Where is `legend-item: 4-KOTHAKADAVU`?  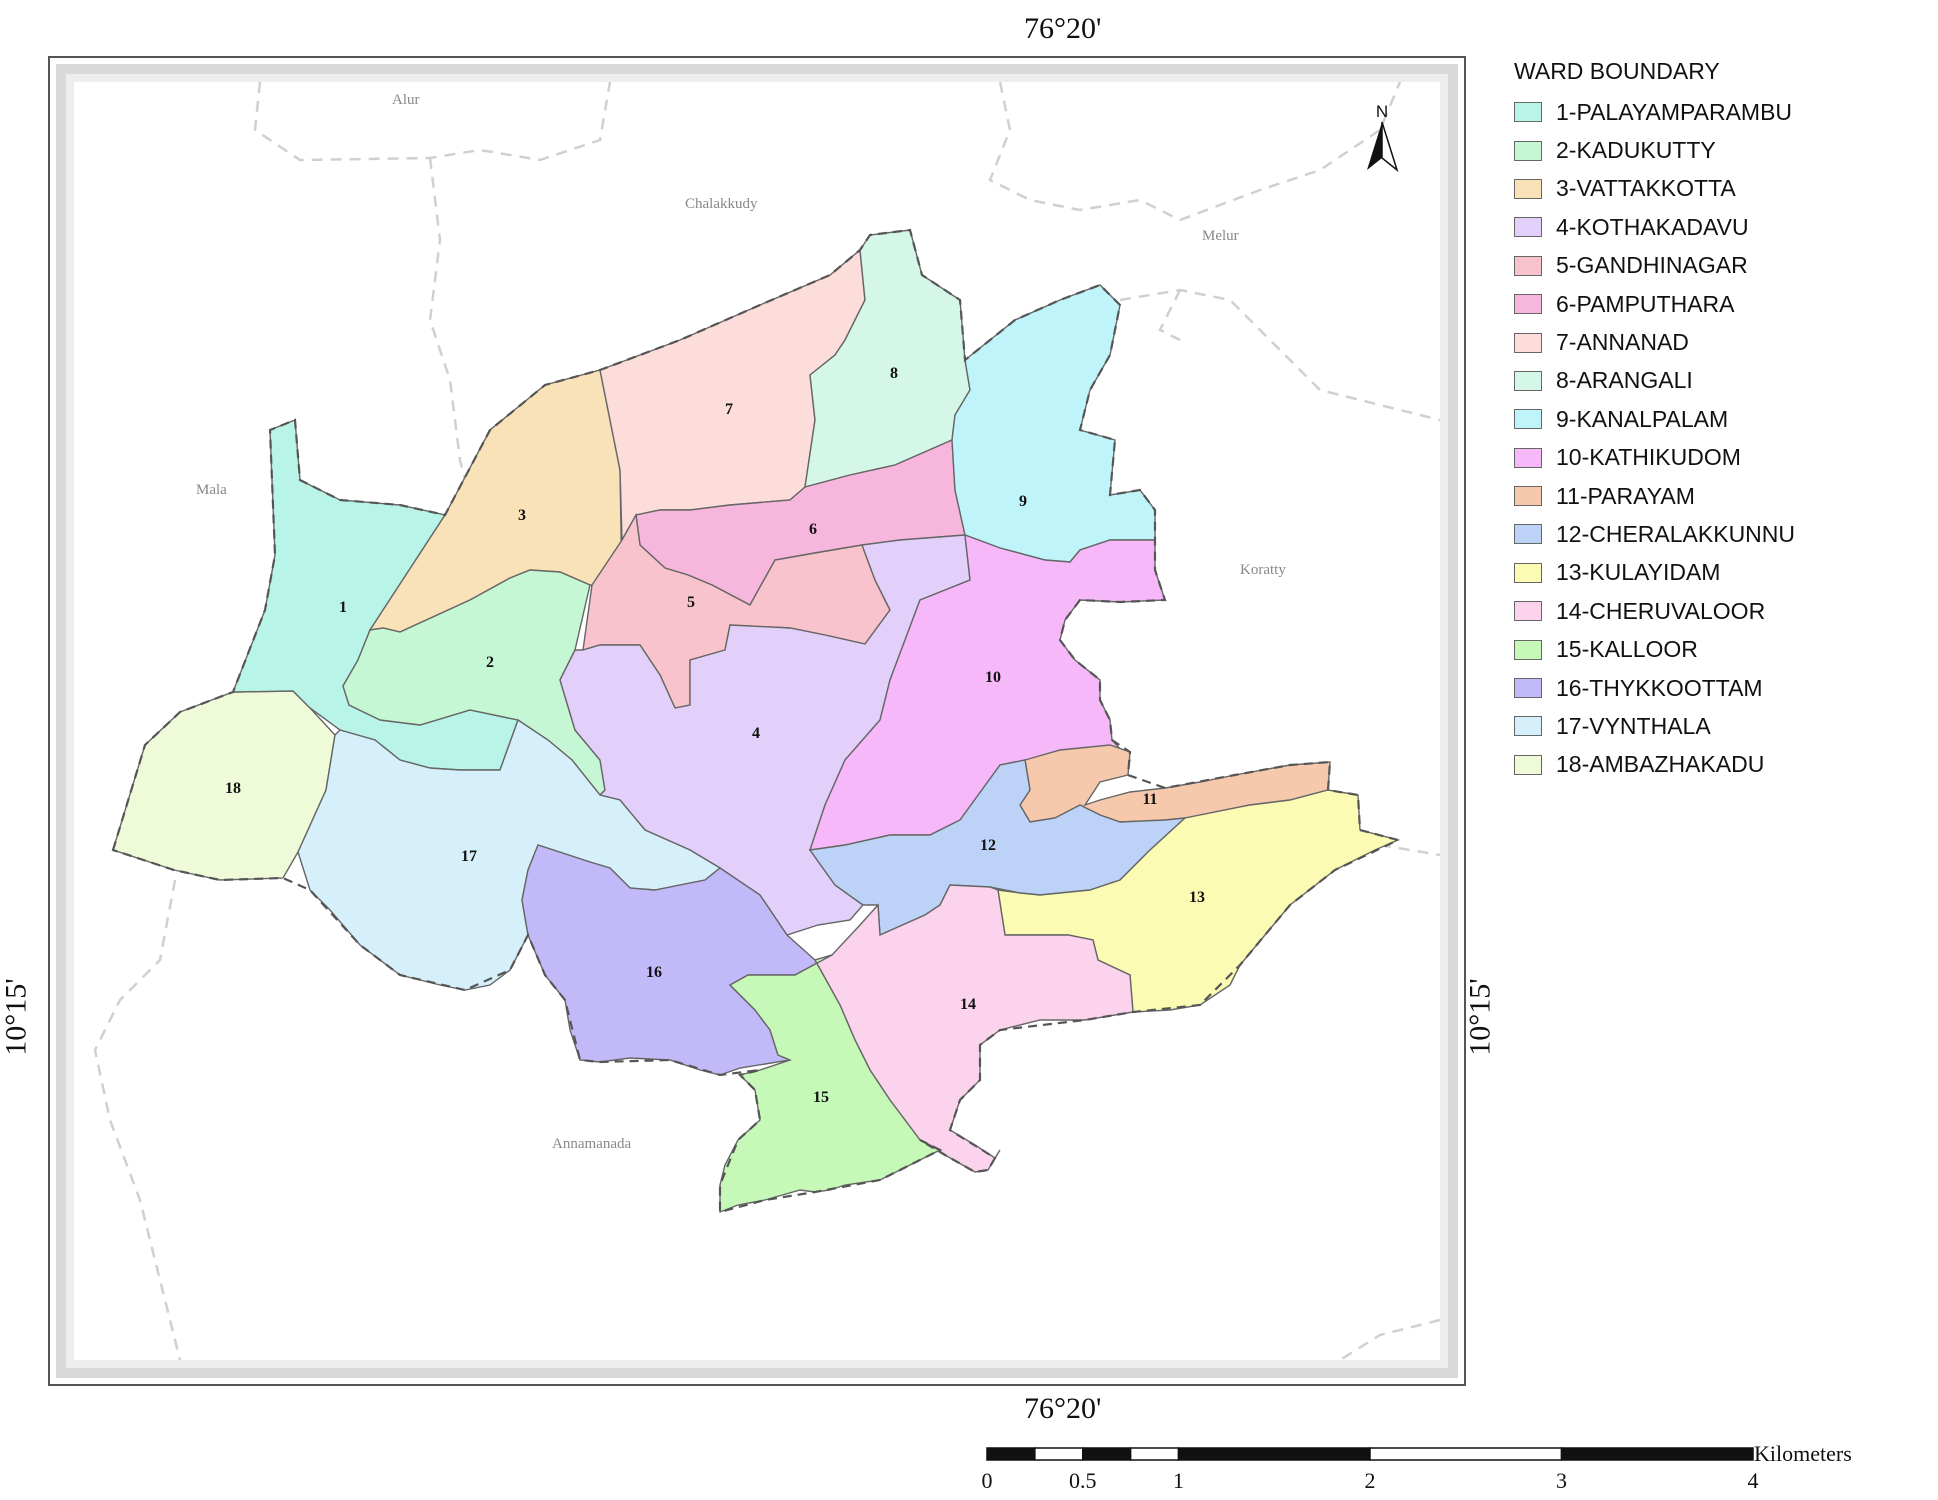 legend-item: 4-KOTHAKADAVU is located at coordinates (1654, 227).